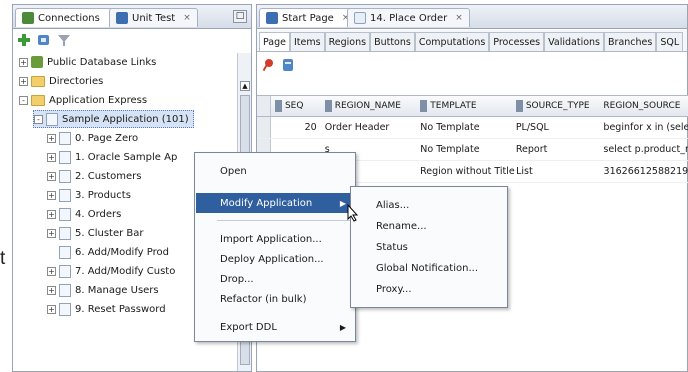 The width and height of the screenshot is (688, 372). I want to click on tree-item: +0. Page Zero, so click(92, 138).